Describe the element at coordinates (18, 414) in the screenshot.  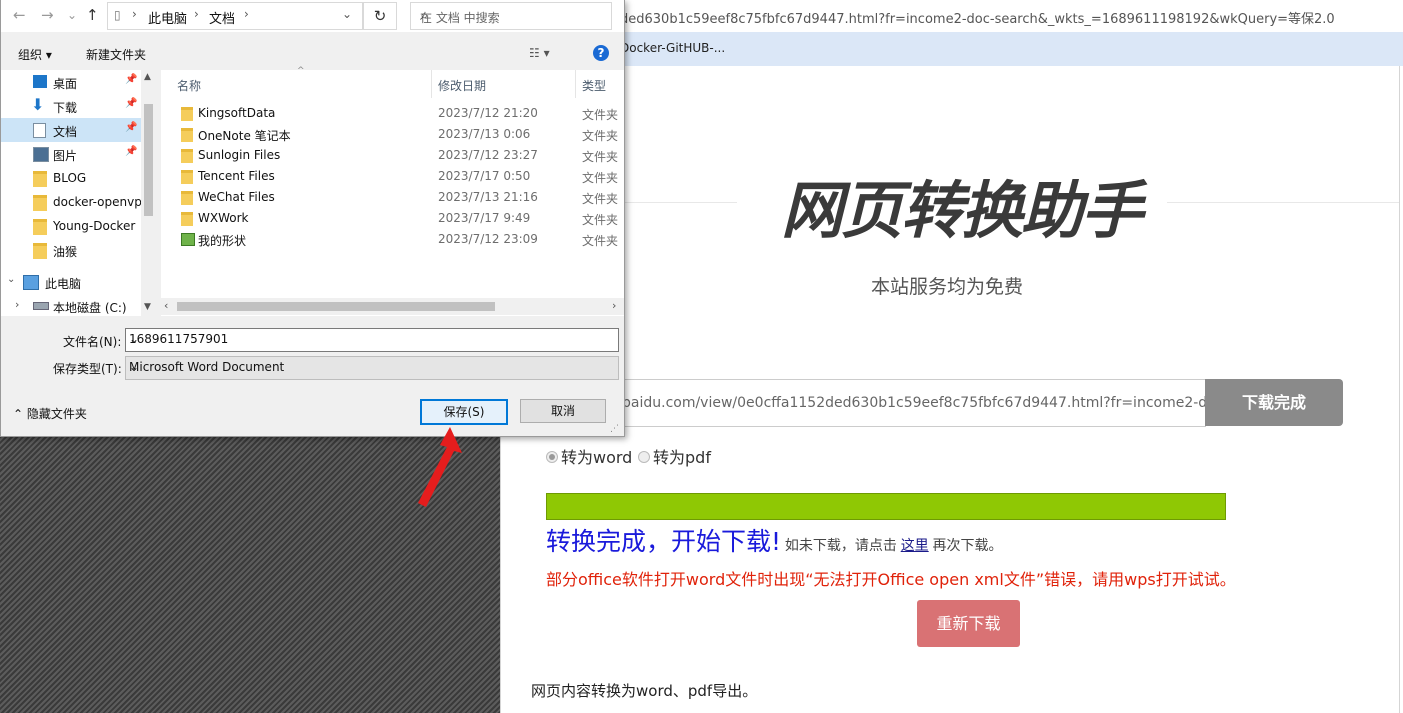
I see `chevron-up-icon: ⌃` at that location.